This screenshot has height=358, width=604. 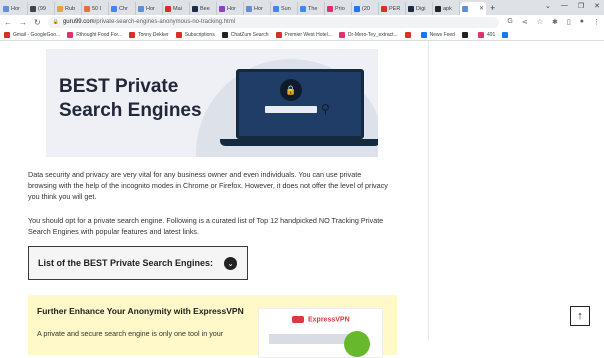 I want to click on close-window-icon: ✕, so click(x=597, y=6).